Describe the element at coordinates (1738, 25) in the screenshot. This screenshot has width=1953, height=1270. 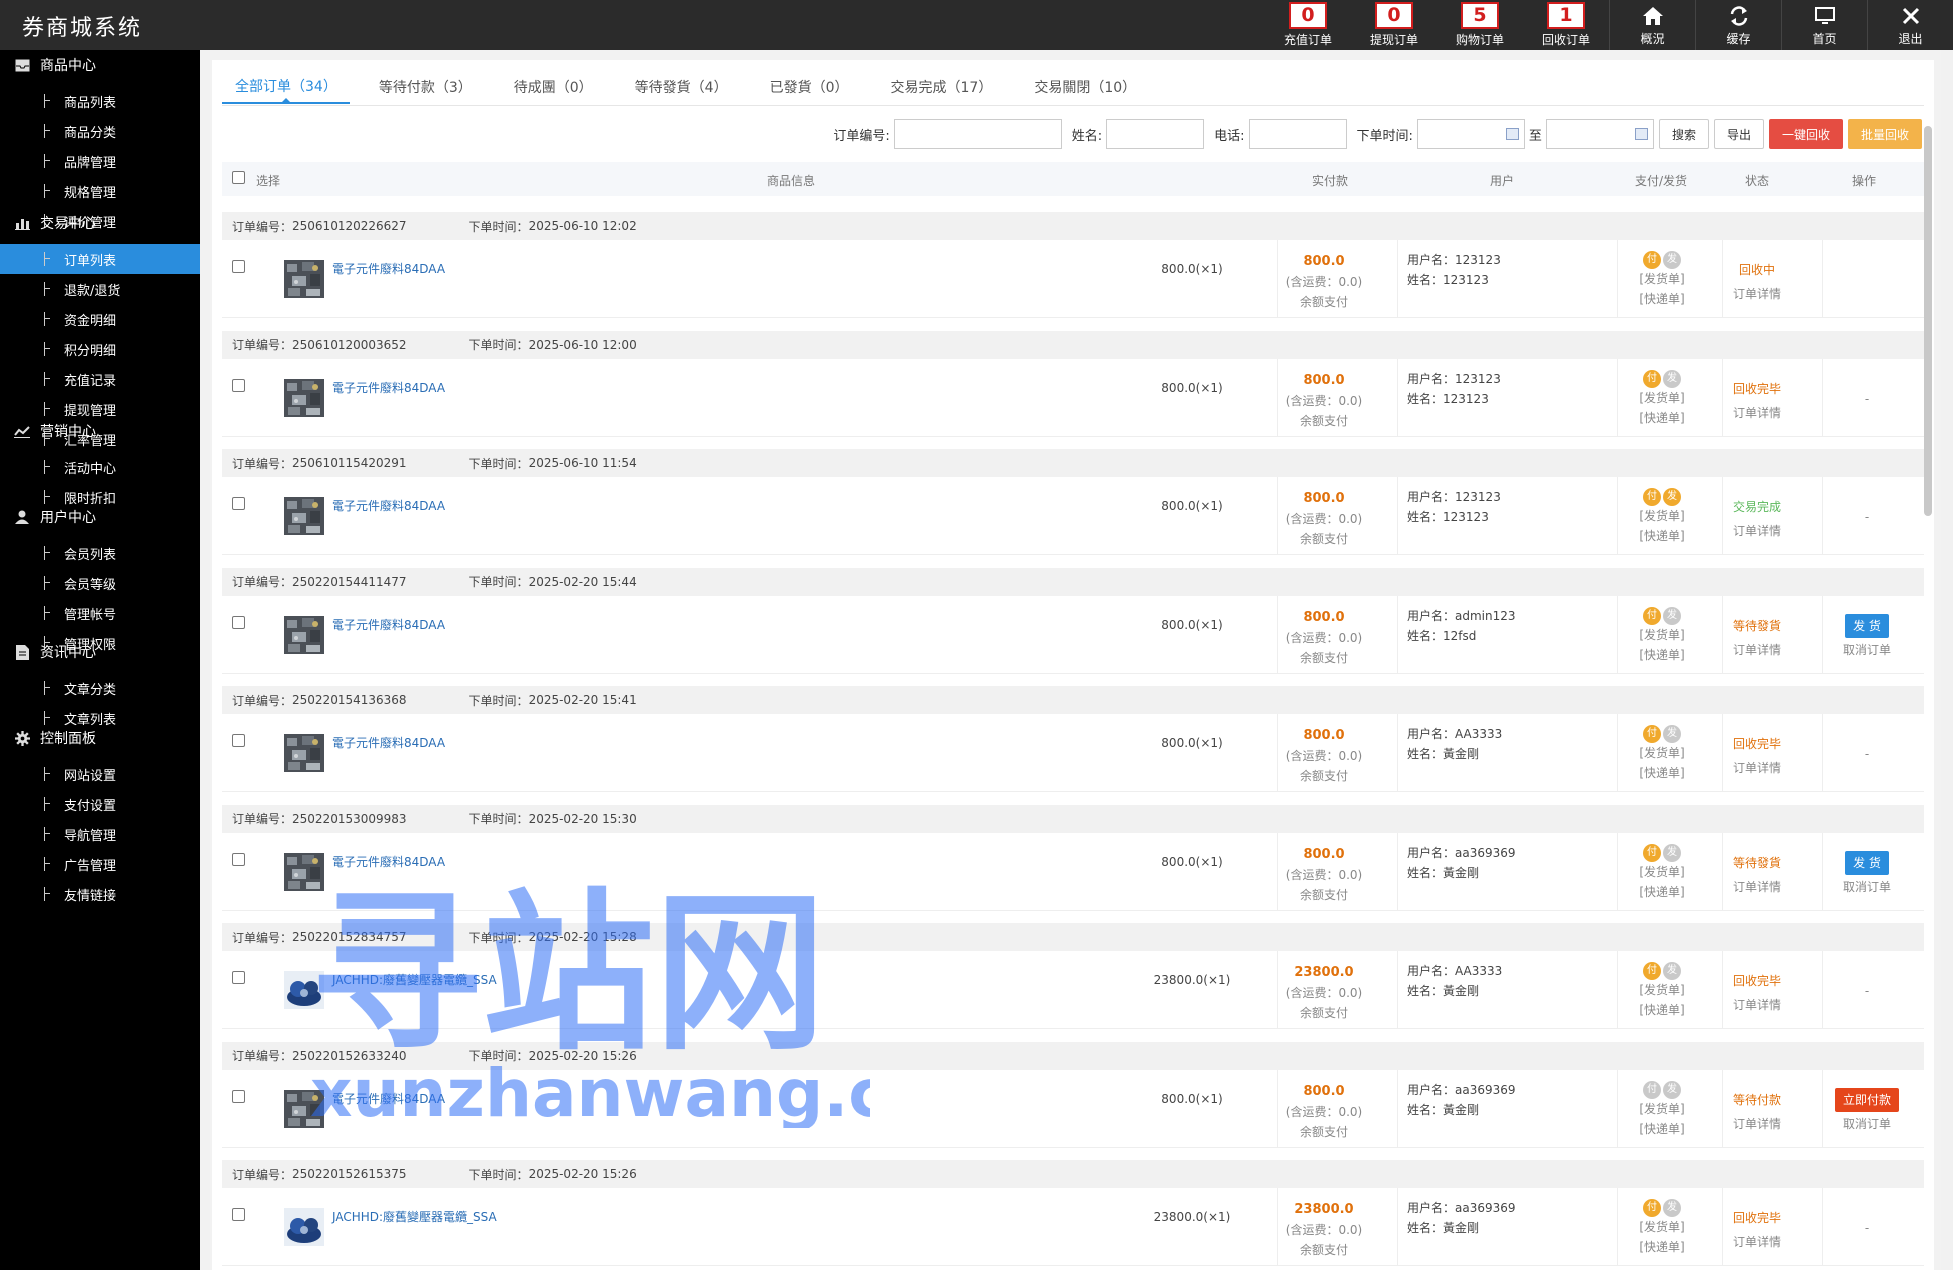
I see `top-nav-refresh: 缓存` at that location.